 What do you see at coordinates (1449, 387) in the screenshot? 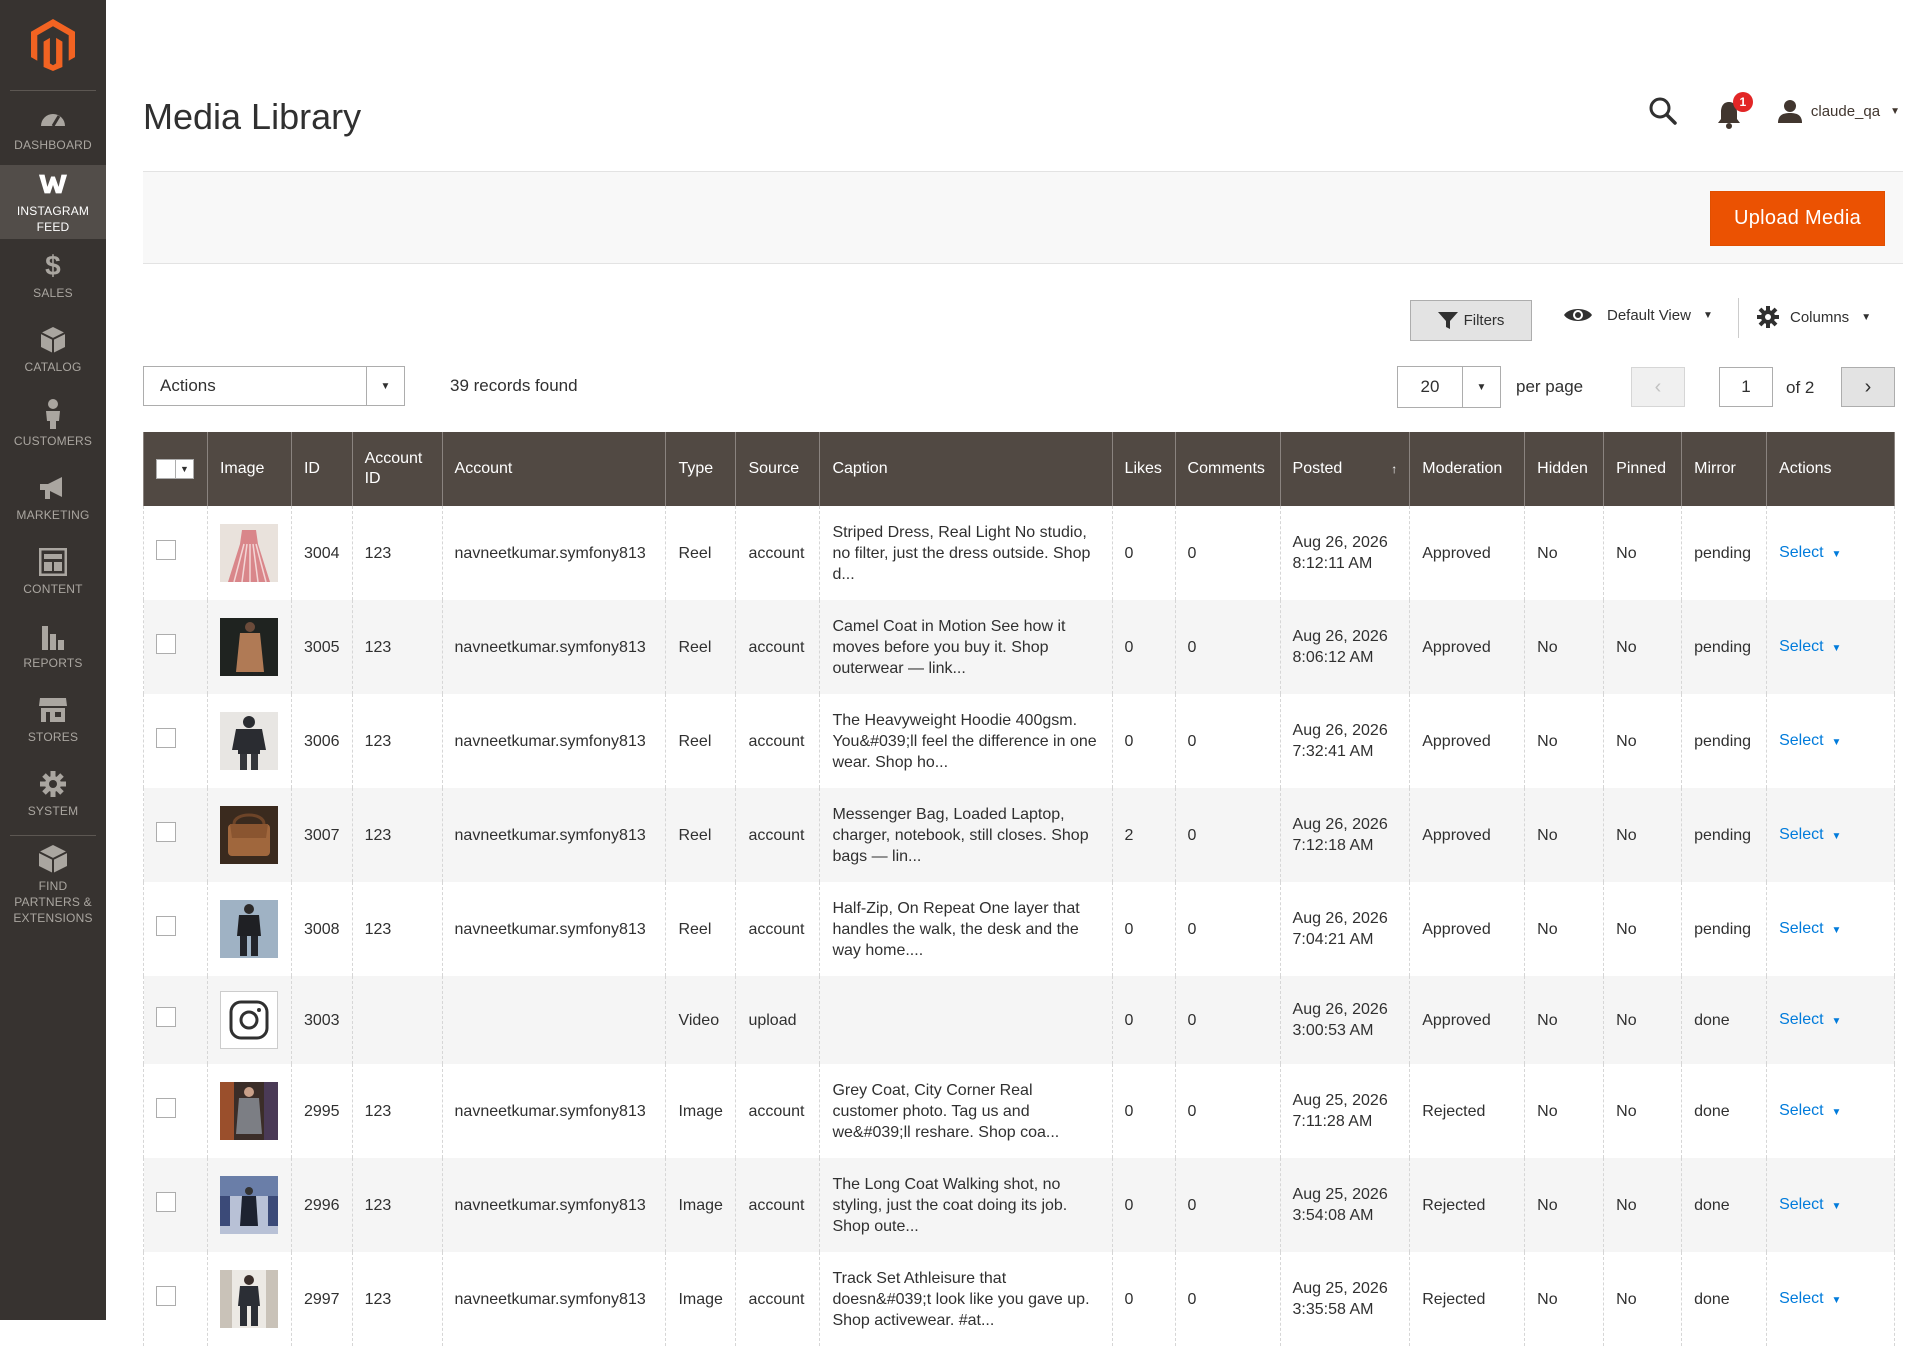
I see `per-page-select: 20 ▼` at bounding box center [1449, 387].